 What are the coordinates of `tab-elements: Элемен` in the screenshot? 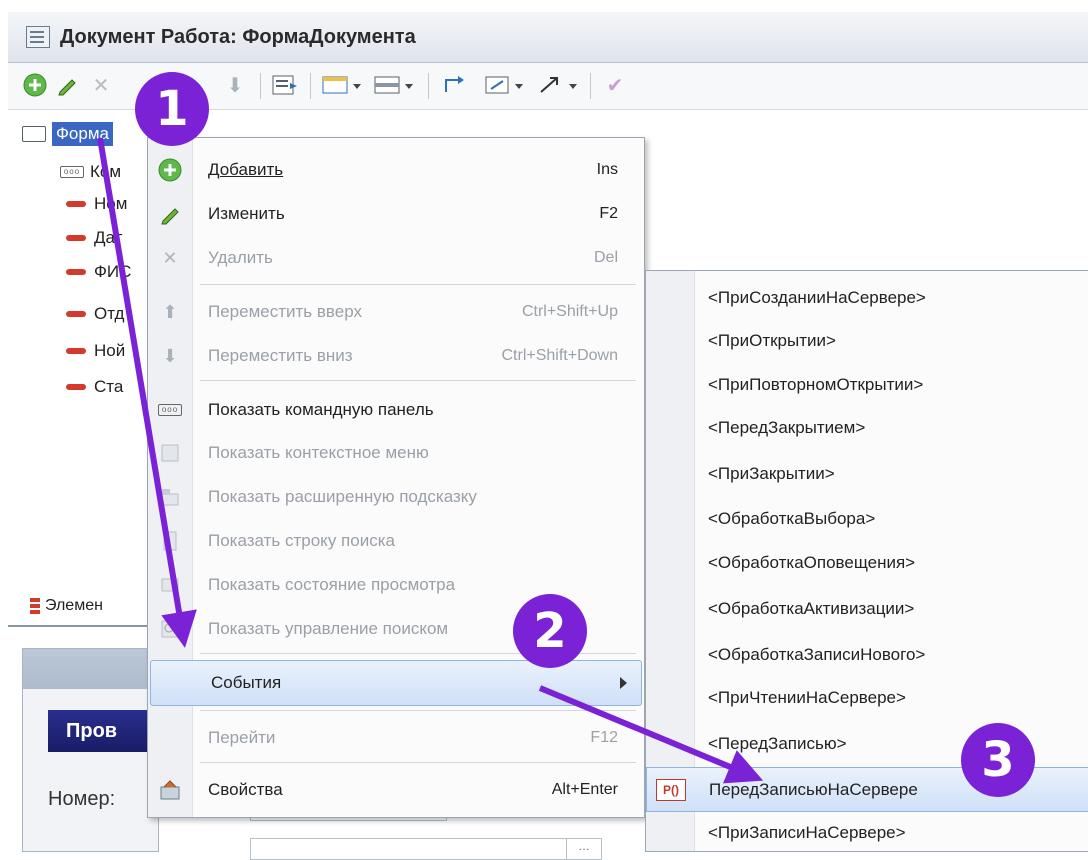 It's located at (66, 606).